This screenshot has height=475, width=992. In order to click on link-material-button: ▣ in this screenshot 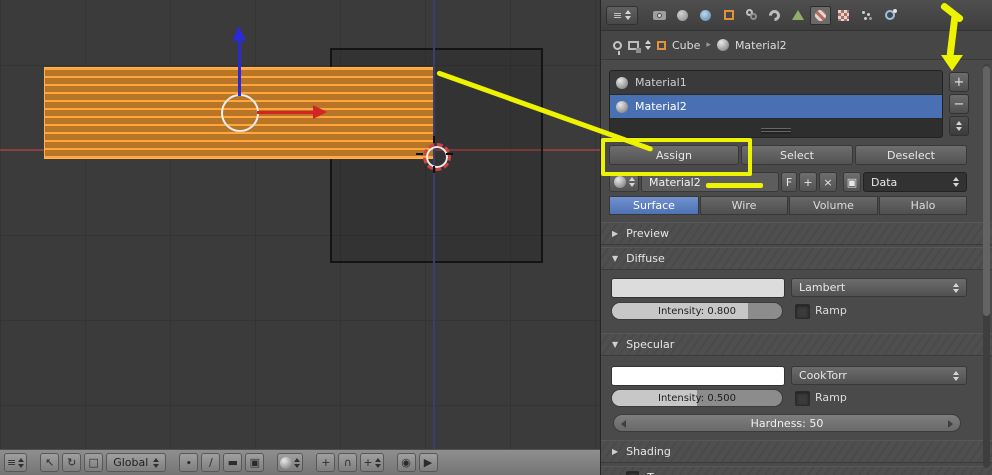, I will do `click(852, 182)`.